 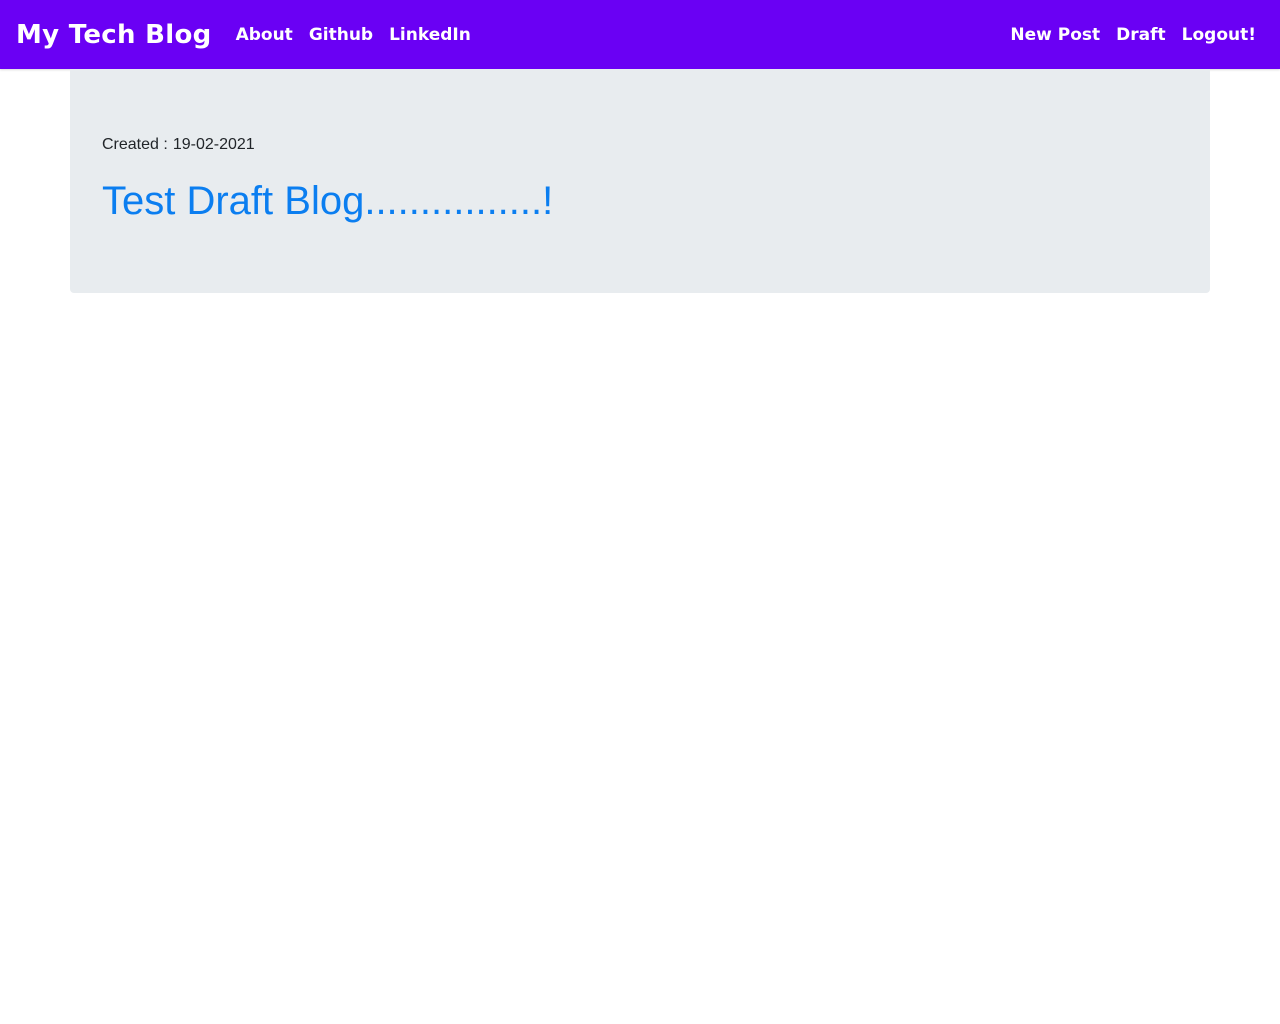 I want to click on post-created-date: Created : 19-02-2021, so click(x=640, y=145).